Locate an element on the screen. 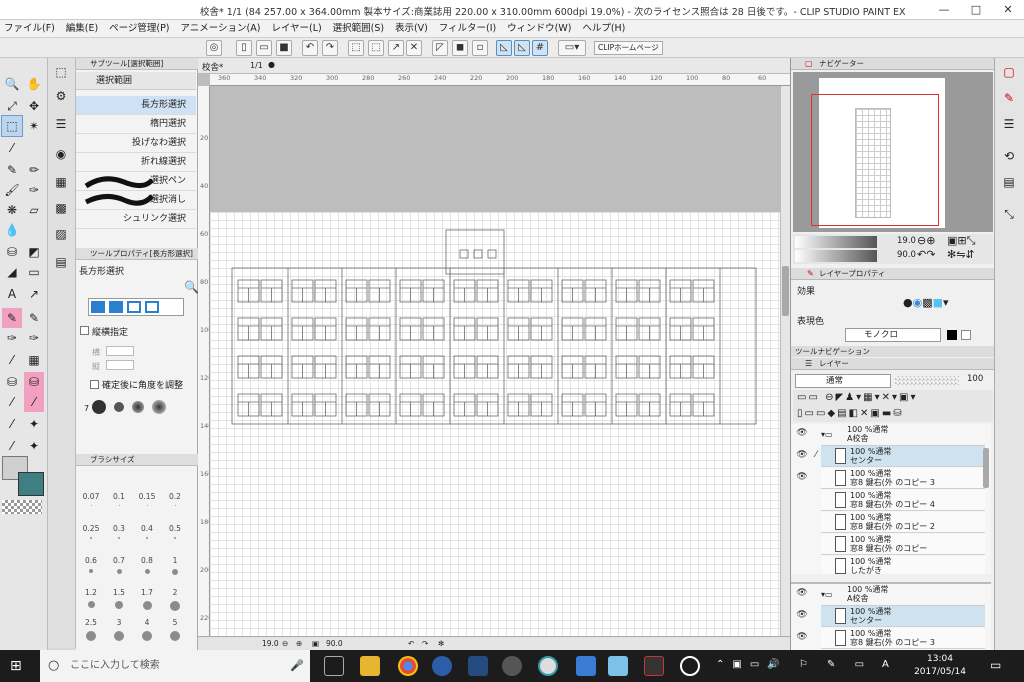 This screenshot has width=1024, height=682. subtool-shrink-select: シュリンク選択 is located at coordinates (136, 219).